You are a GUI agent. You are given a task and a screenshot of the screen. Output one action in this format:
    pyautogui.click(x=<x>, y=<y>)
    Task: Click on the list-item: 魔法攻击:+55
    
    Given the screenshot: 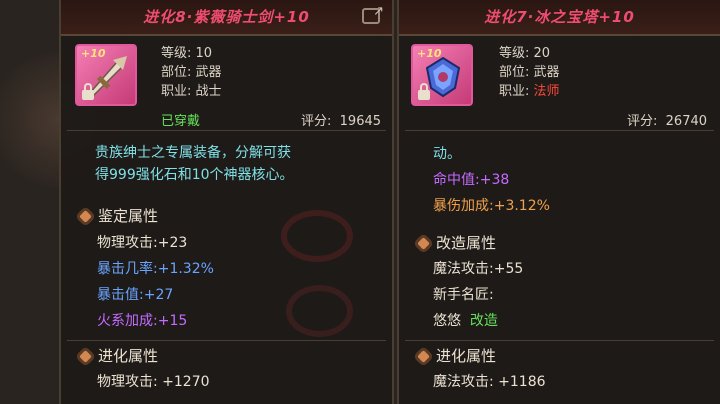 What is the action you would take?
    pyautogui.click(x=478, y=269)
    